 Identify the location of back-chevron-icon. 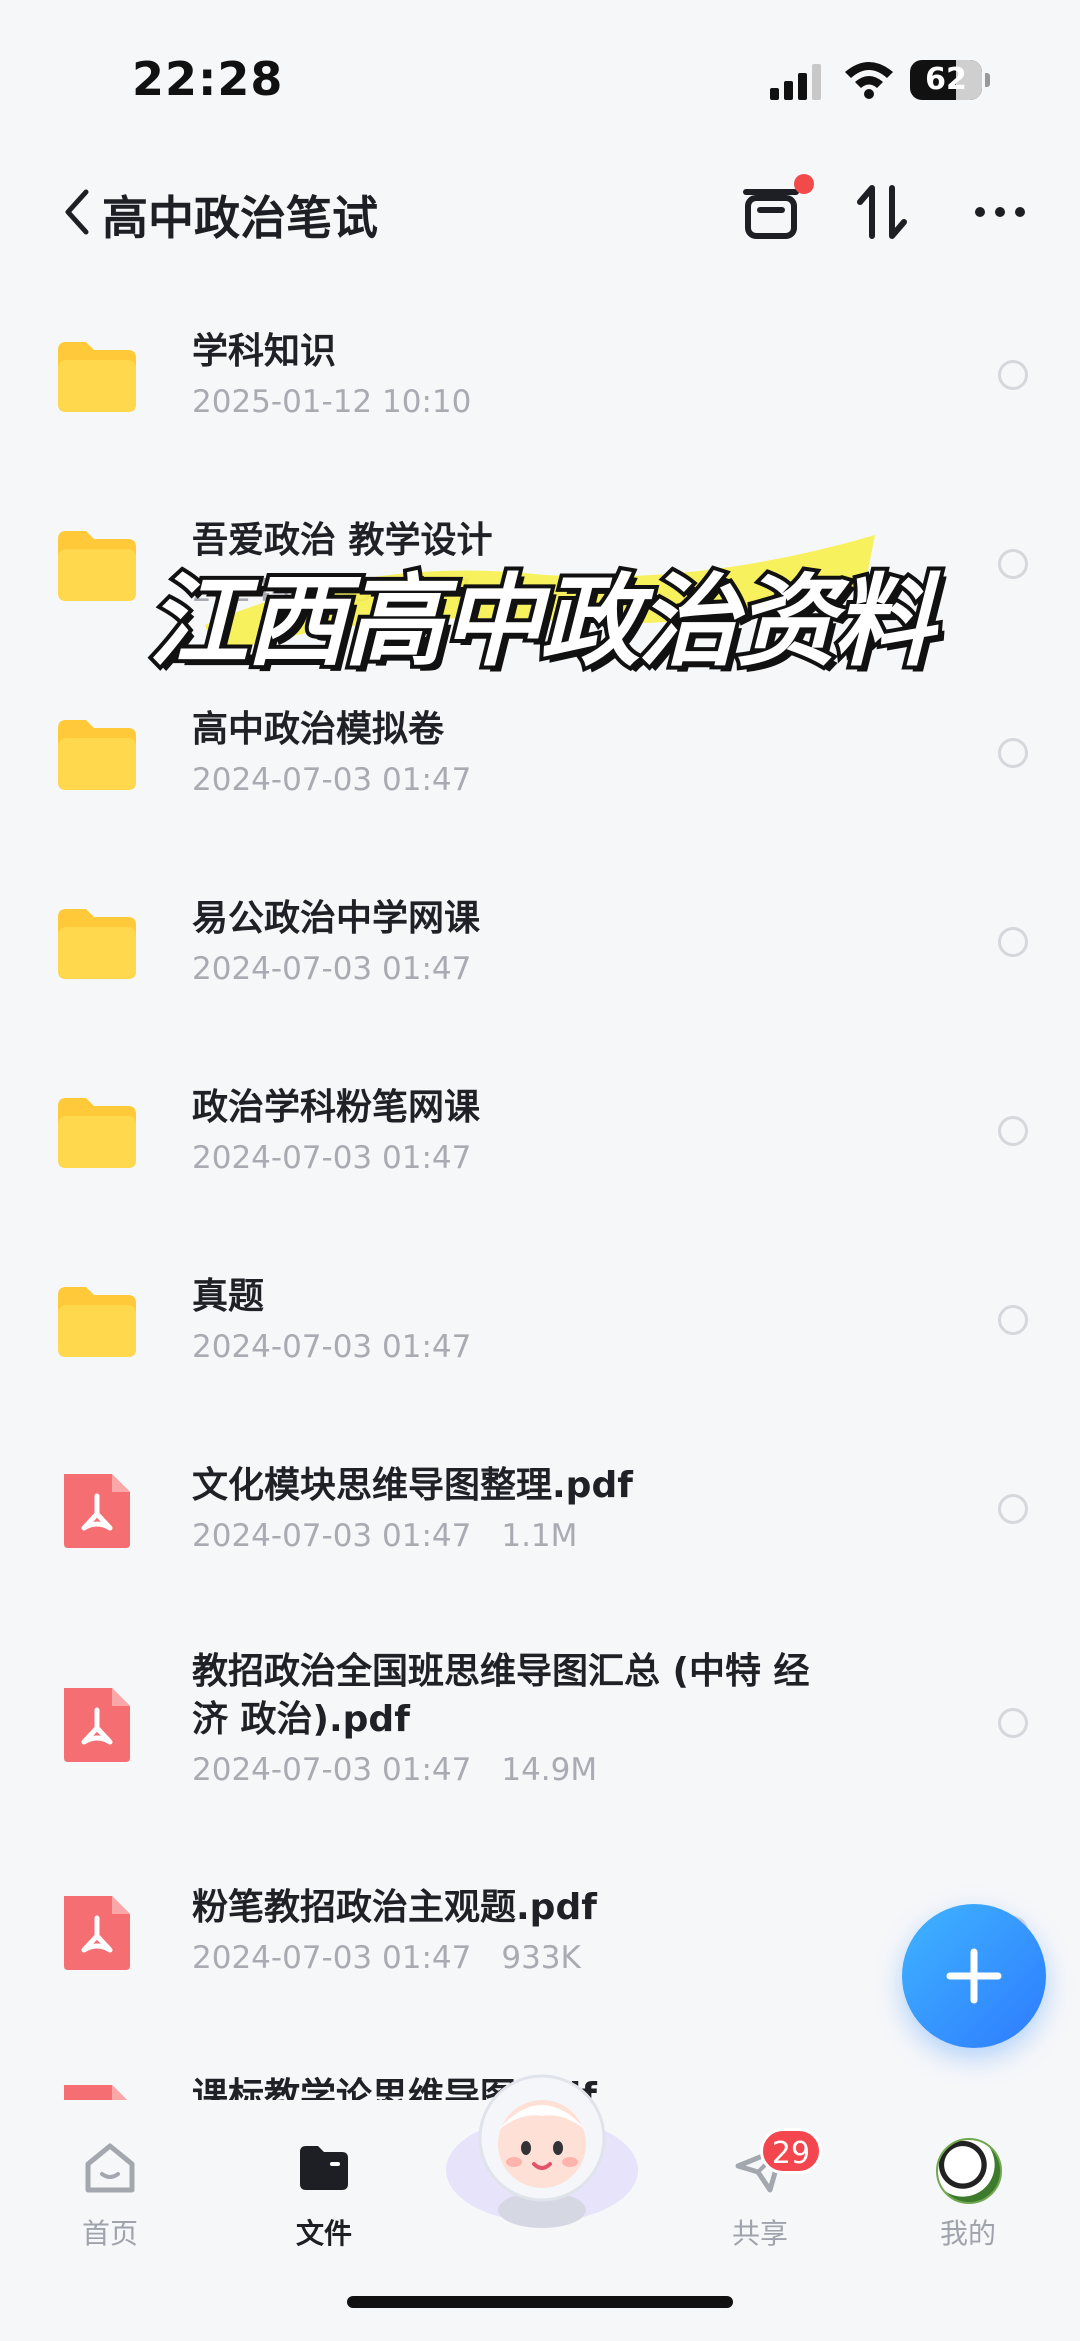
(78, 212).